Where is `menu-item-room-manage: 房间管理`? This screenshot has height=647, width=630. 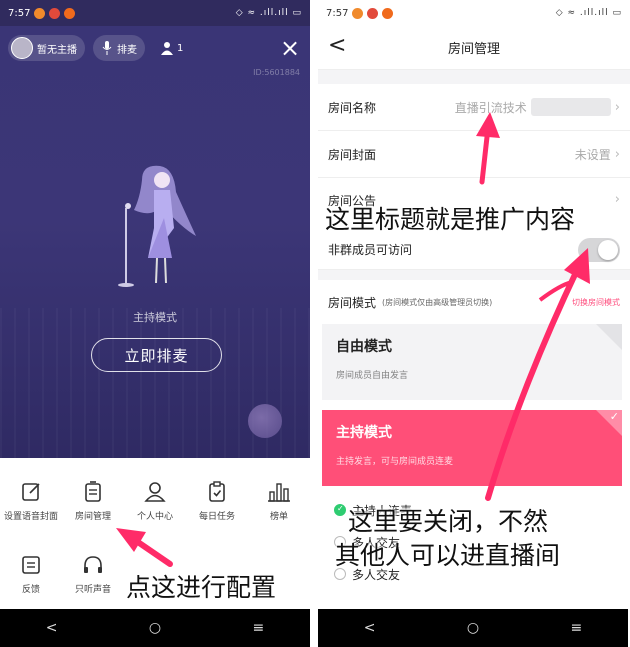 menu-item-room-manage: 房间管理 is located at coordinates (93, 501).